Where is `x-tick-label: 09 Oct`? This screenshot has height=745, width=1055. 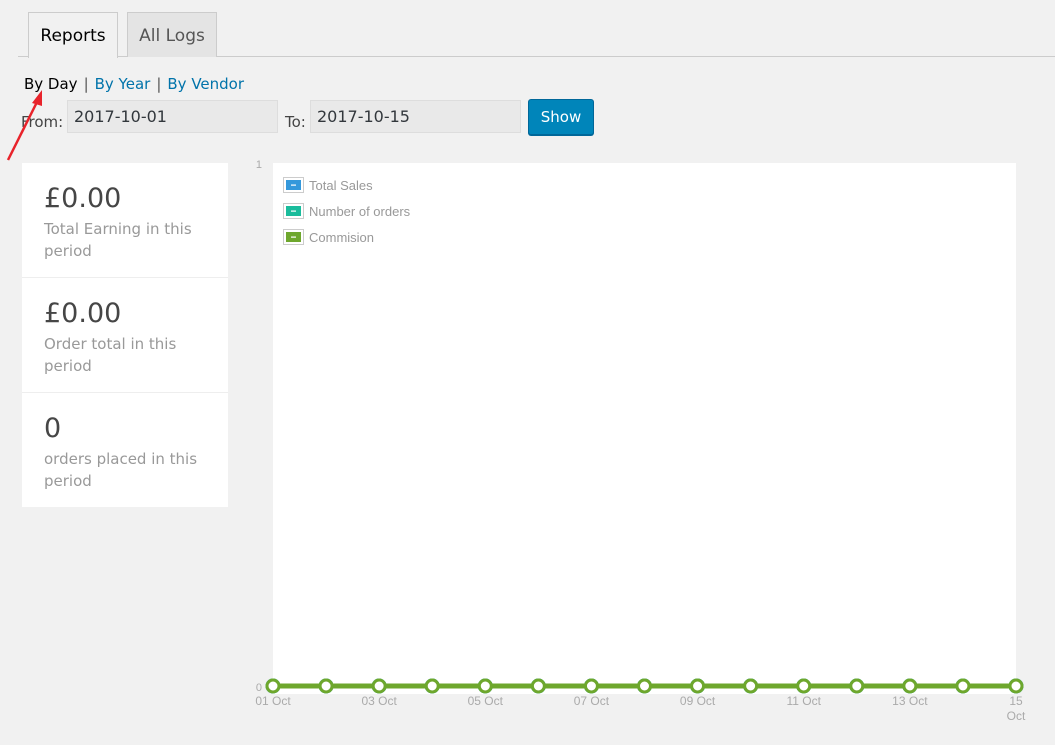 x-tick-label: 09 Oct is located at coordinates (698, 701).